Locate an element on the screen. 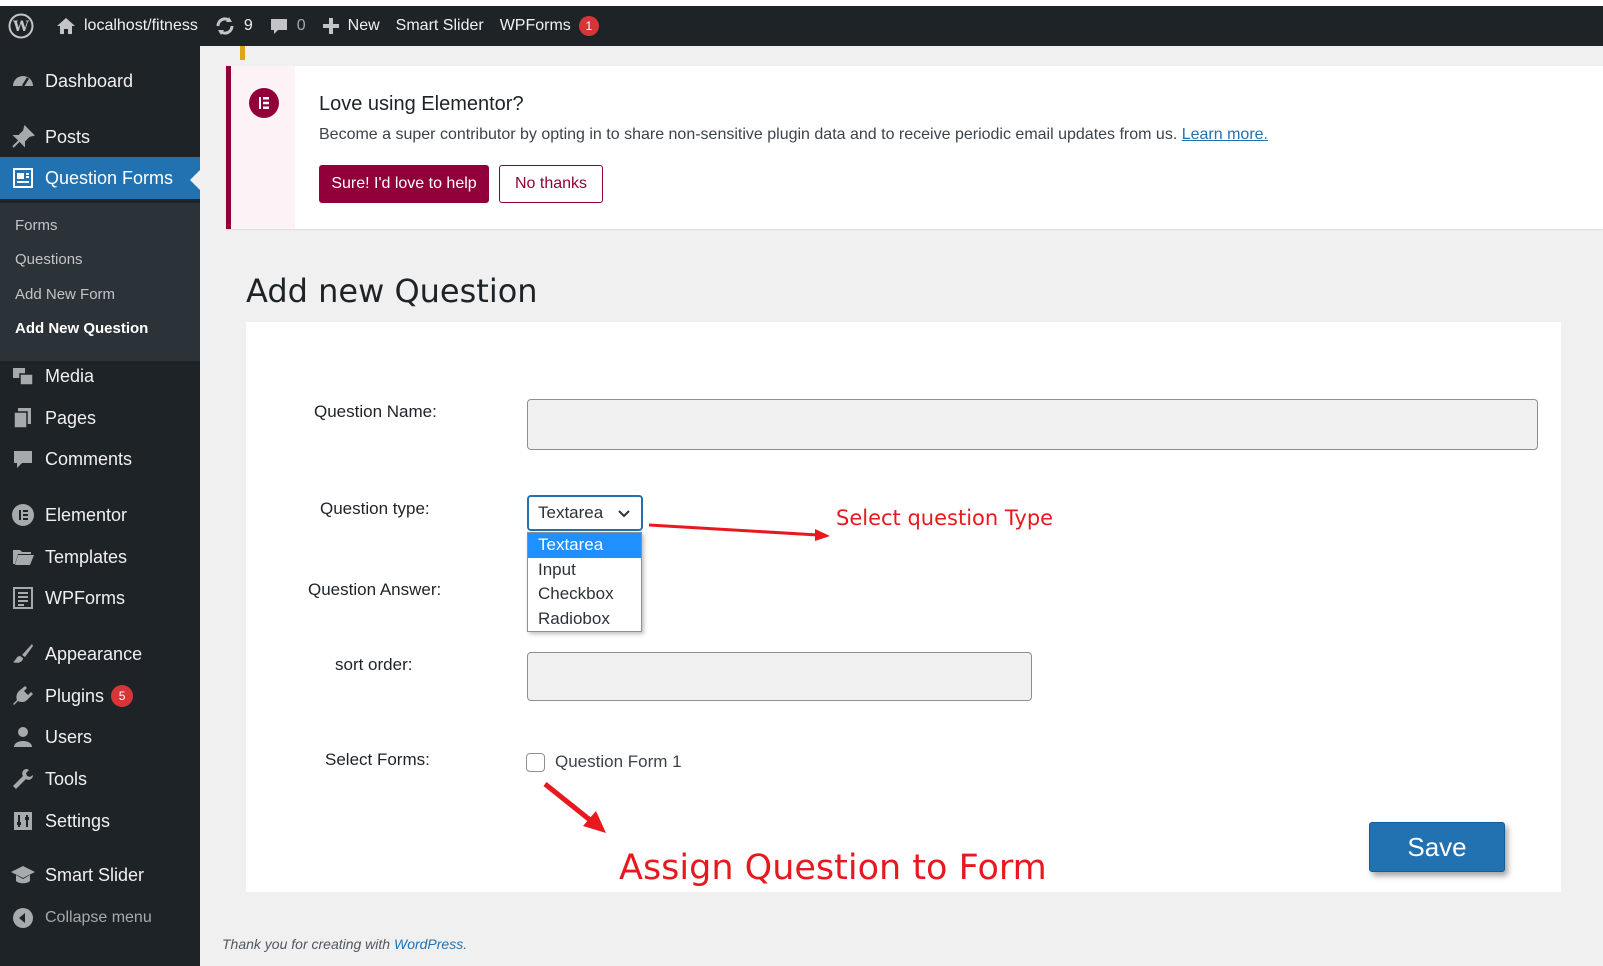 The image size is (1603, 966). arrow-to-checkbox is located at coordinates (574, 807).